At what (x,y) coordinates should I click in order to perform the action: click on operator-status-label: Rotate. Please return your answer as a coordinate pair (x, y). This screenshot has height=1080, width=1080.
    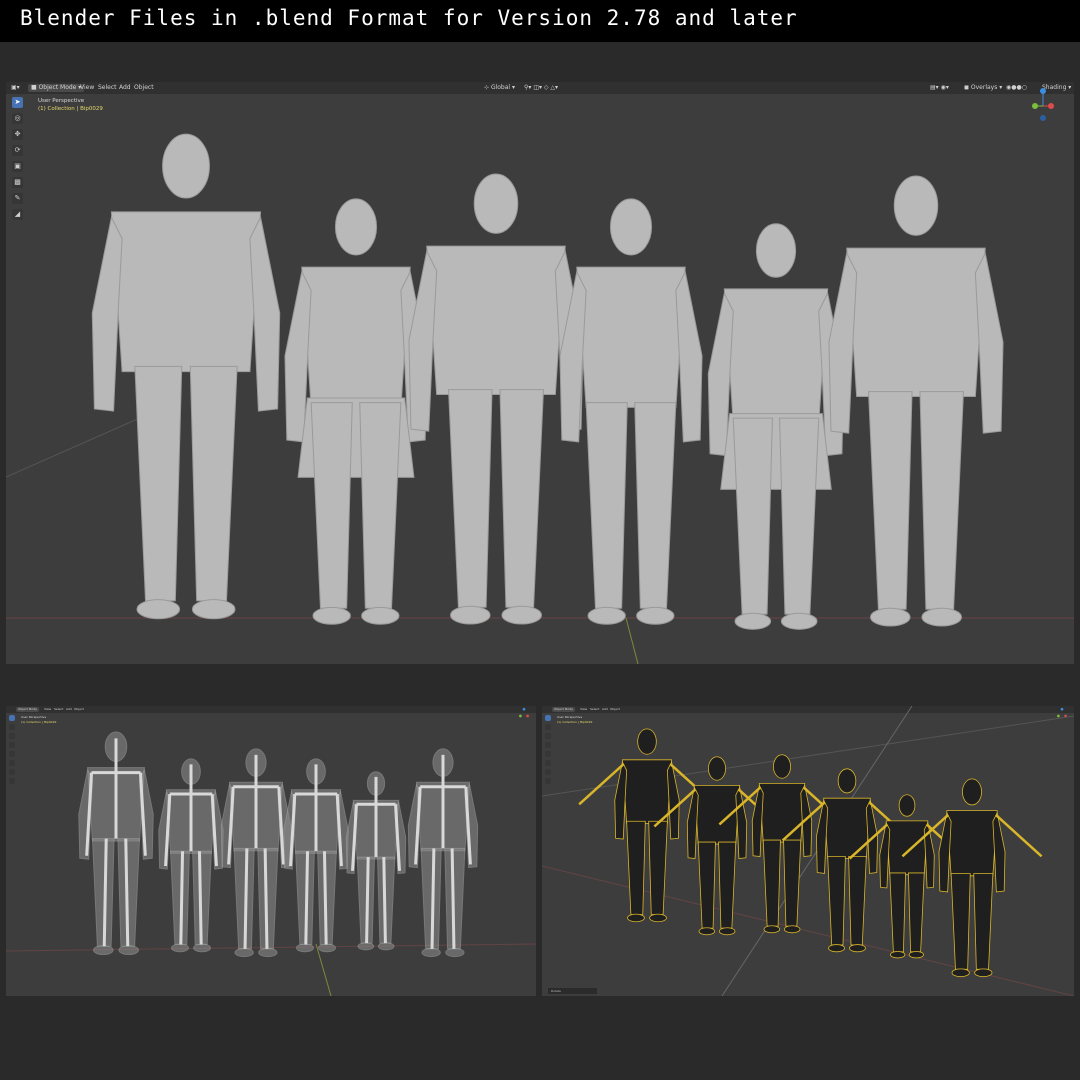
    Looking at the image, I should click on (556, 991).